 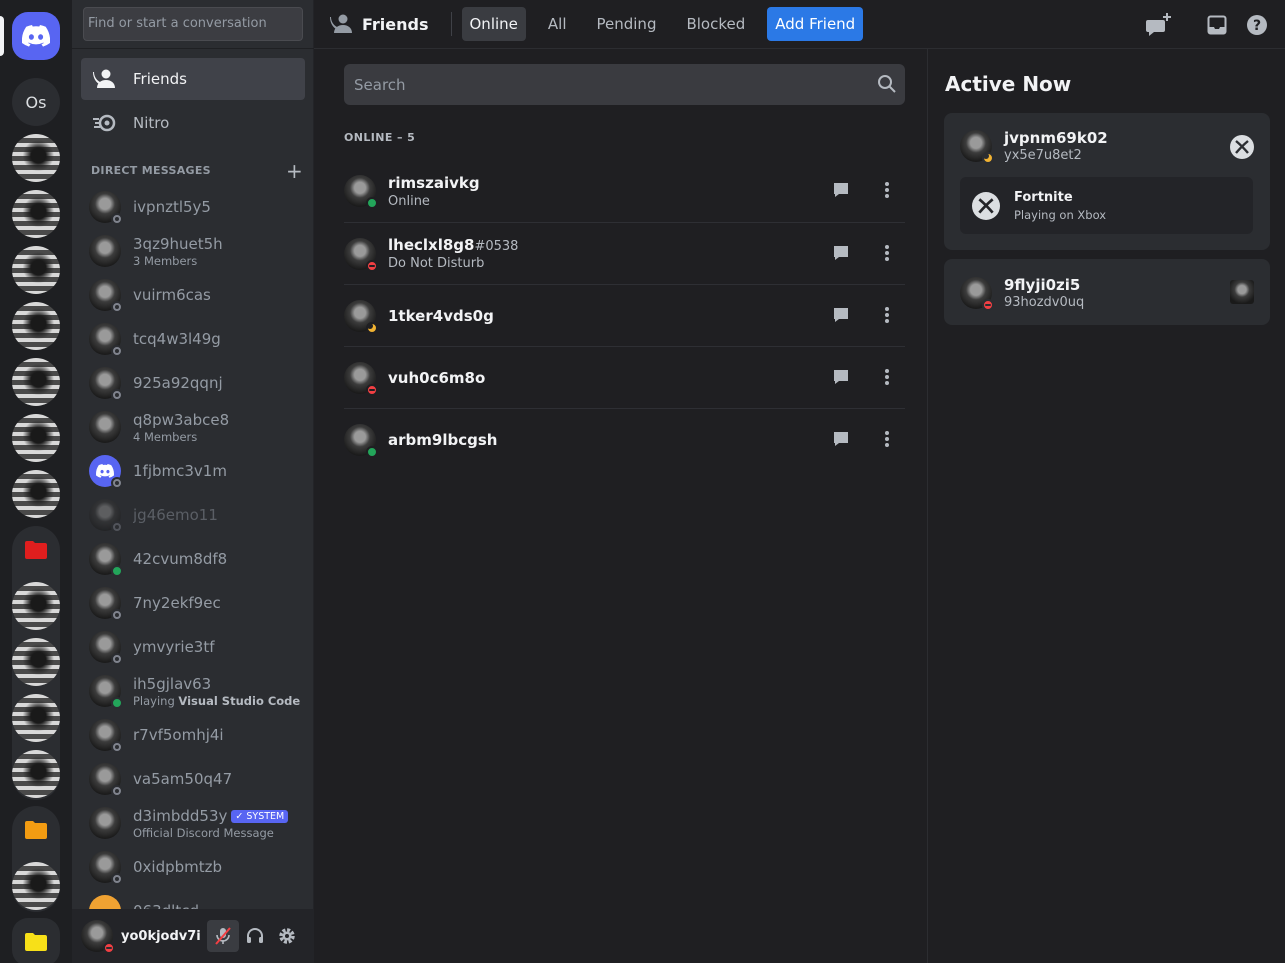 What do you see at coordinates (287, 936) in the screenshot?
I see `settings-button` at bounding box center [287, 936].